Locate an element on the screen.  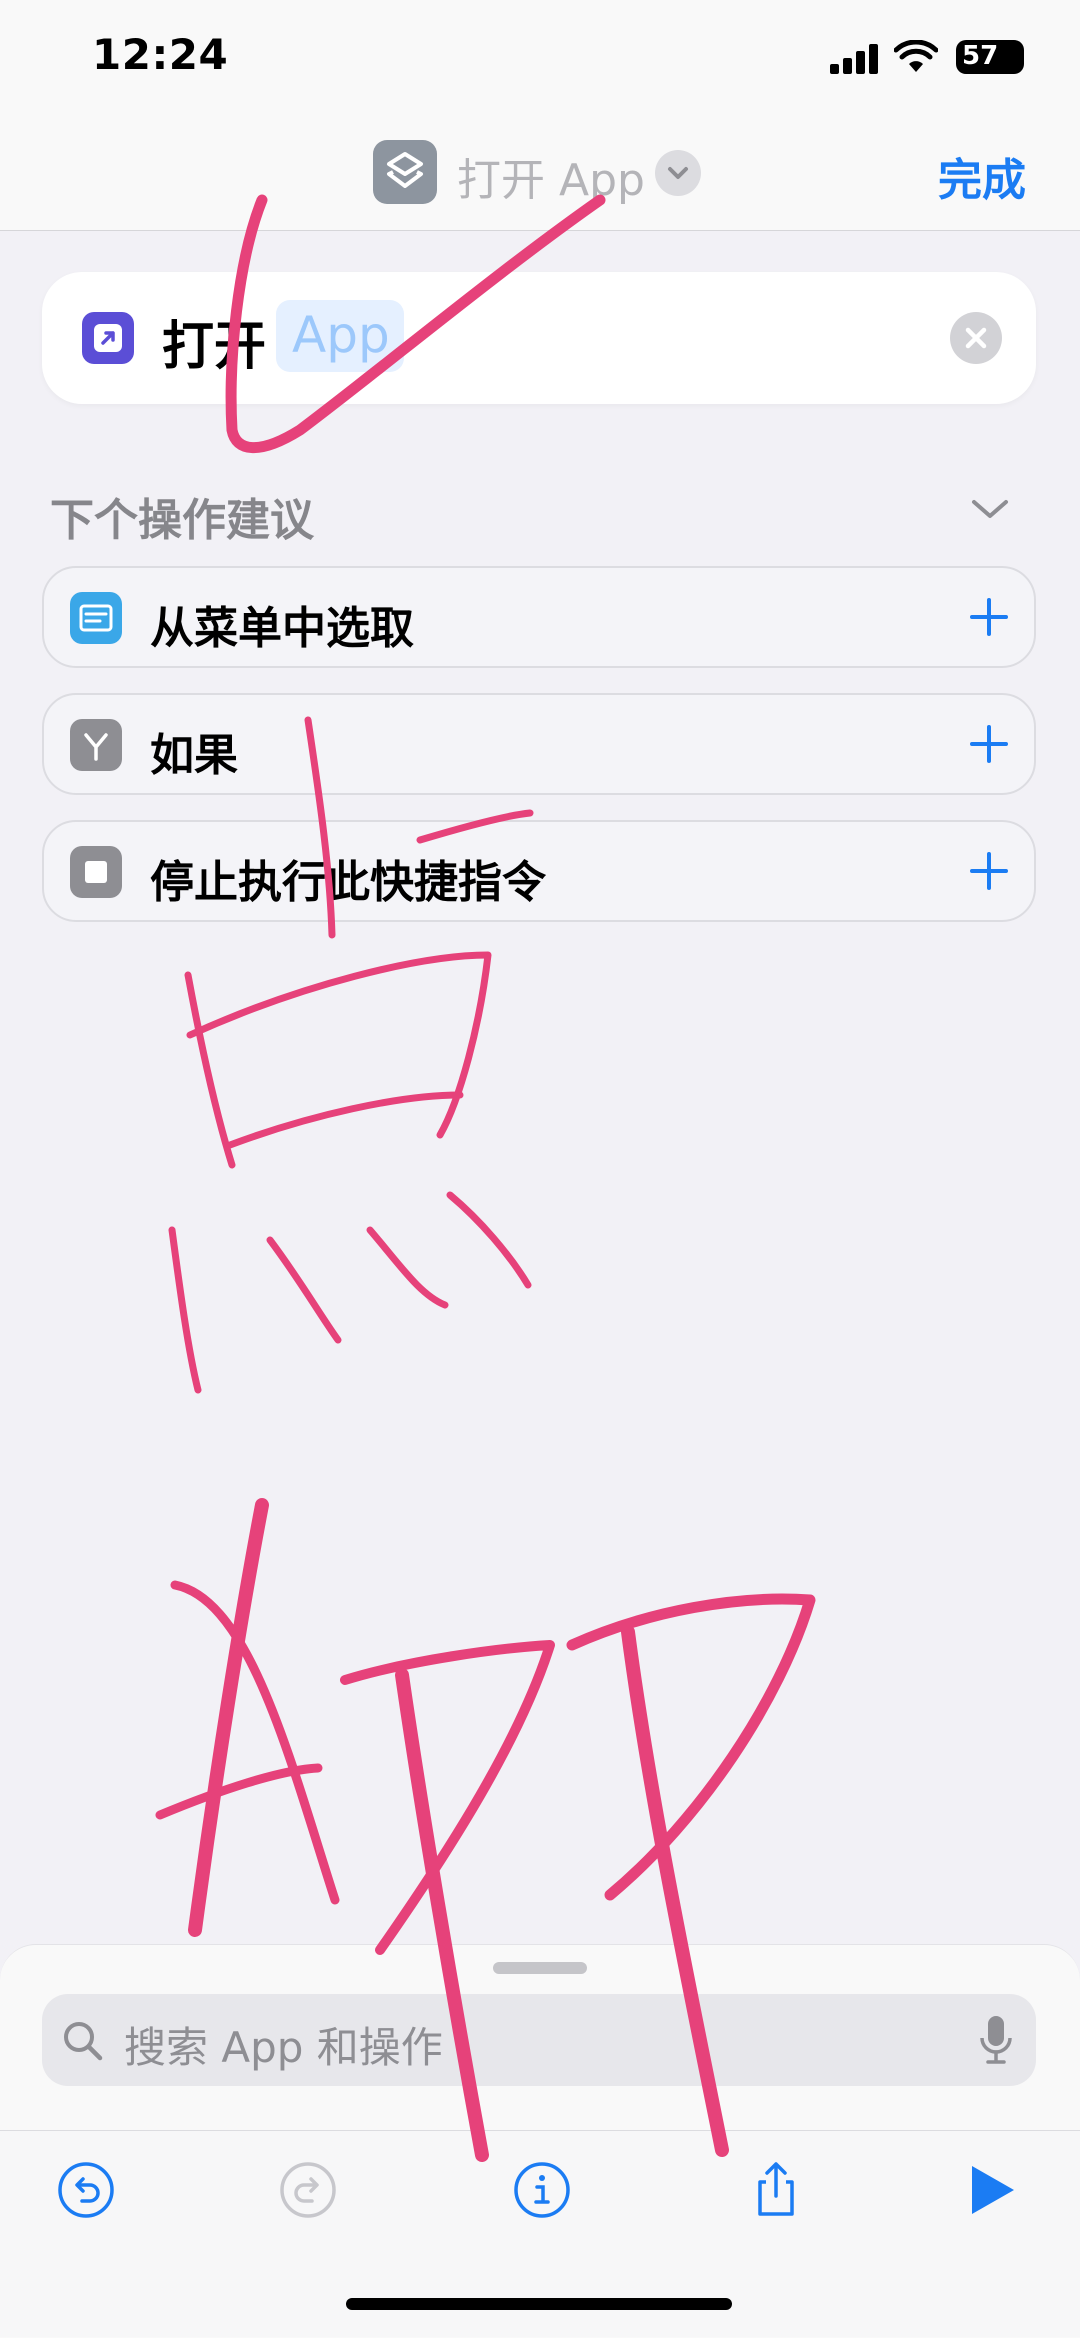
microphone-icon is located at coordinates (996, 2040).